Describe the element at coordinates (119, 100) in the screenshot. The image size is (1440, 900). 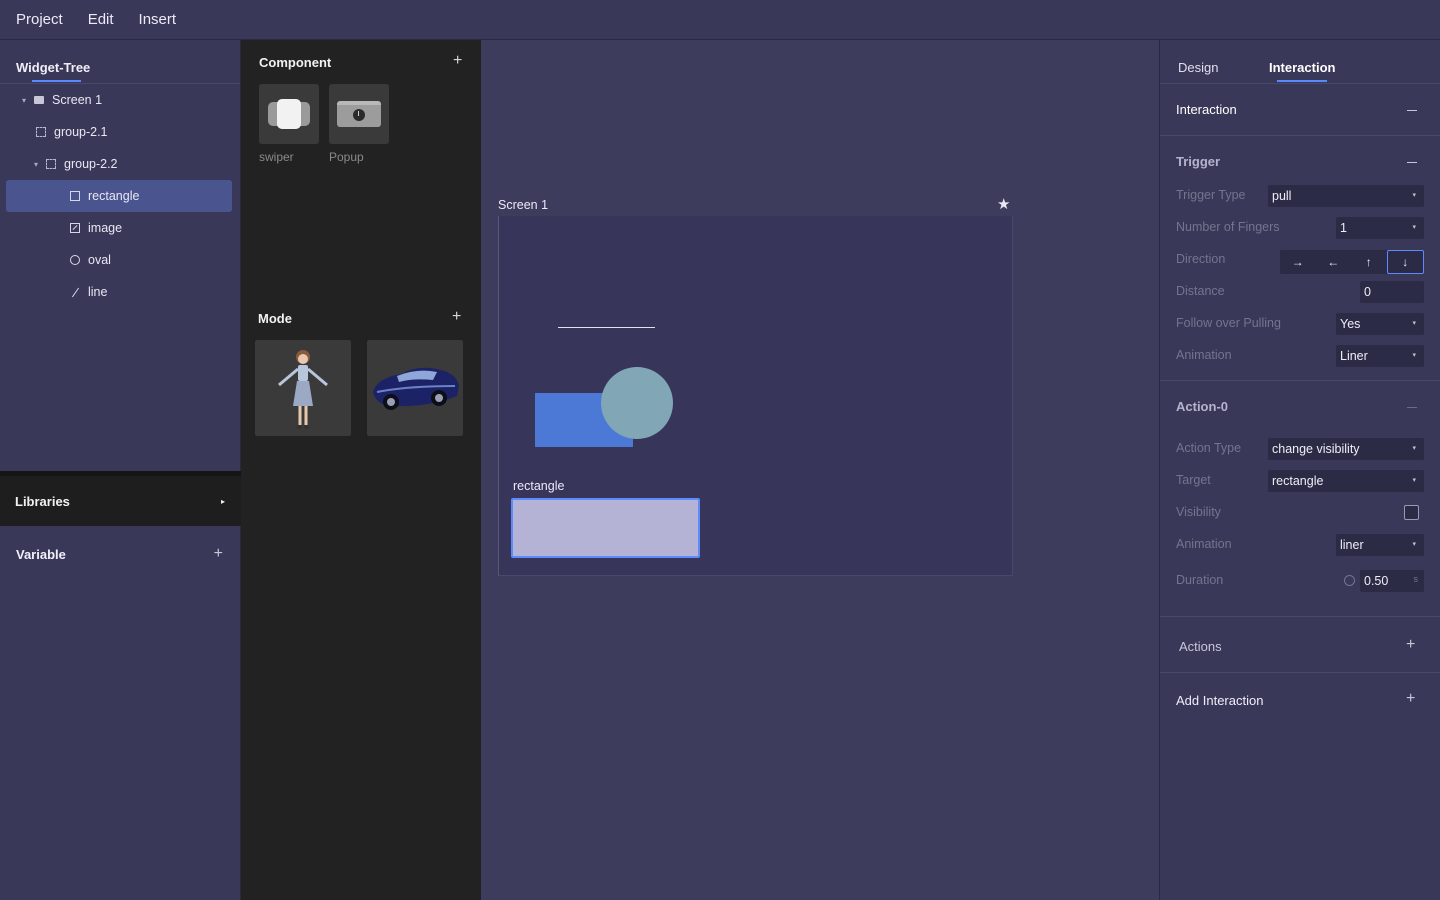
I see `tree-item-screen-1: ▾ Screen 1` at that location.